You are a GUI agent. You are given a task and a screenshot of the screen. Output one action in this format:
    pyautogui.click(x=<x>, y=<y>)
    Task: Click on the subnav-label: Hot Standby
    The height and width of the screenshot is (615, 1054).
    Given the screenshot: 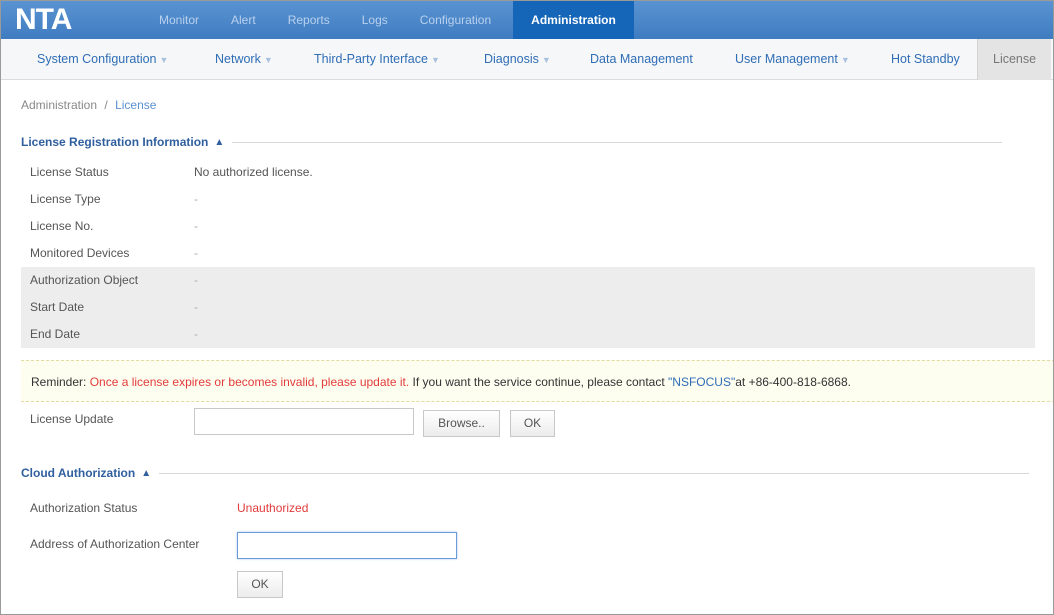 What is the action you would take?
    pyautogui.click(x=925, y=59)
    